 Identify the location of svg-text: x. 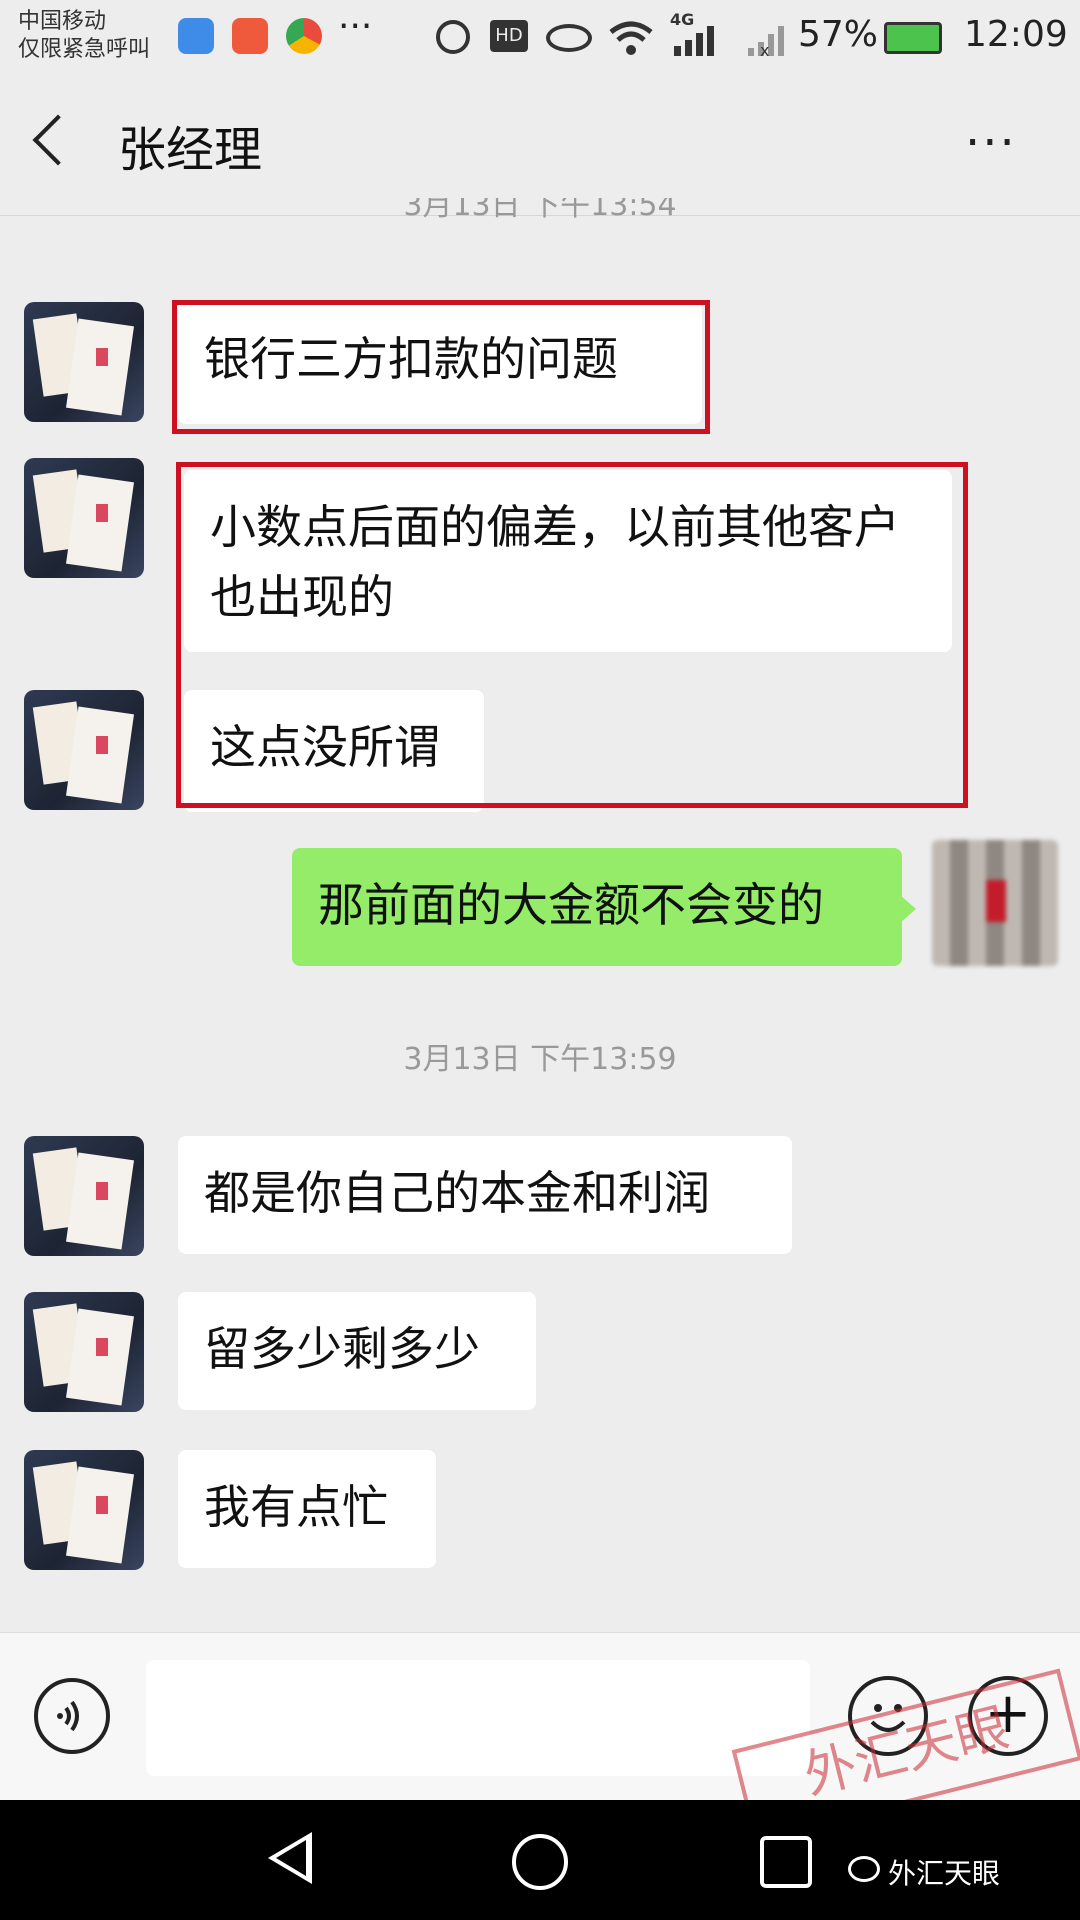
(764, 48).